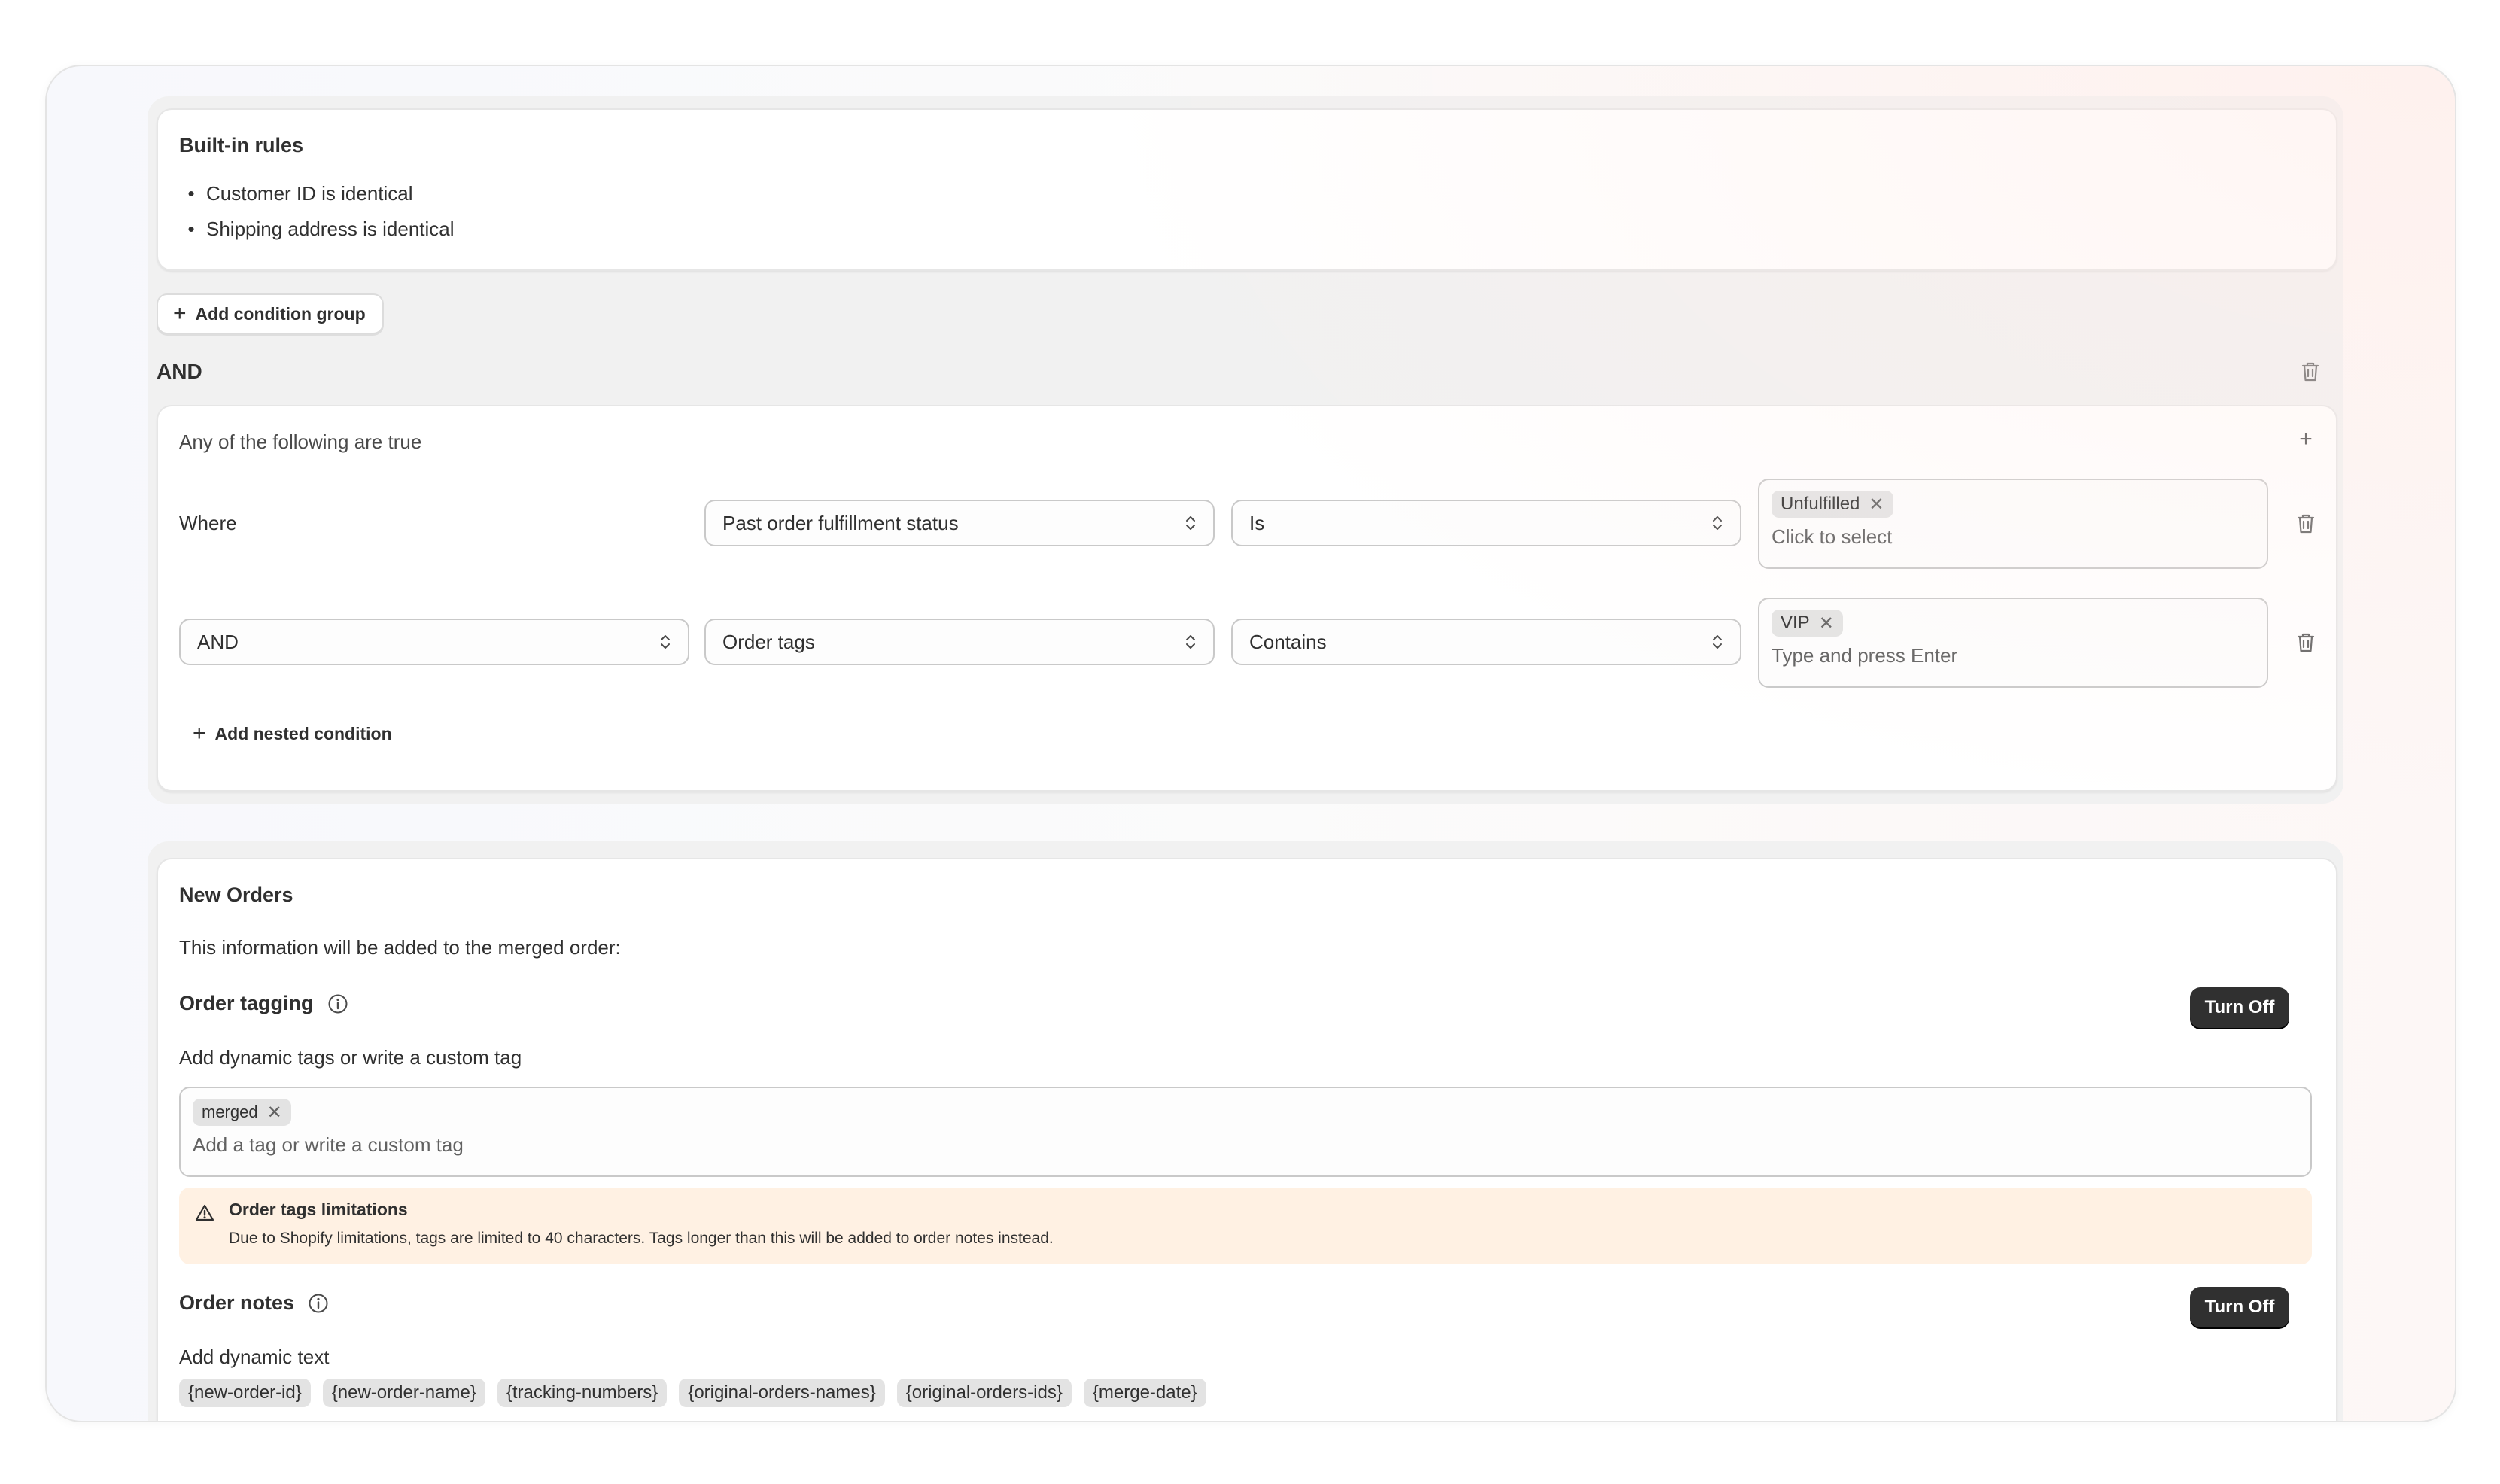 This screenshot has width=2500, height=1484. What do you see at coordinates (1486, 523) in the screenshot?
I see `comparator-select: Is` at bounding box center [1486, 523].